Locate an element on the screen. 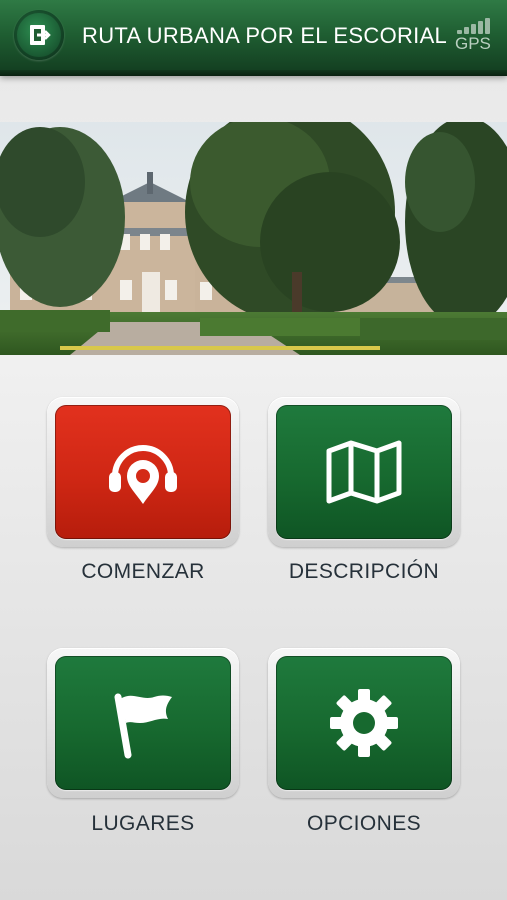 Image resolution: width=507 pixels, height=900 pixels. menu-tile-frame-opciones is located at coordinates (364, 723).